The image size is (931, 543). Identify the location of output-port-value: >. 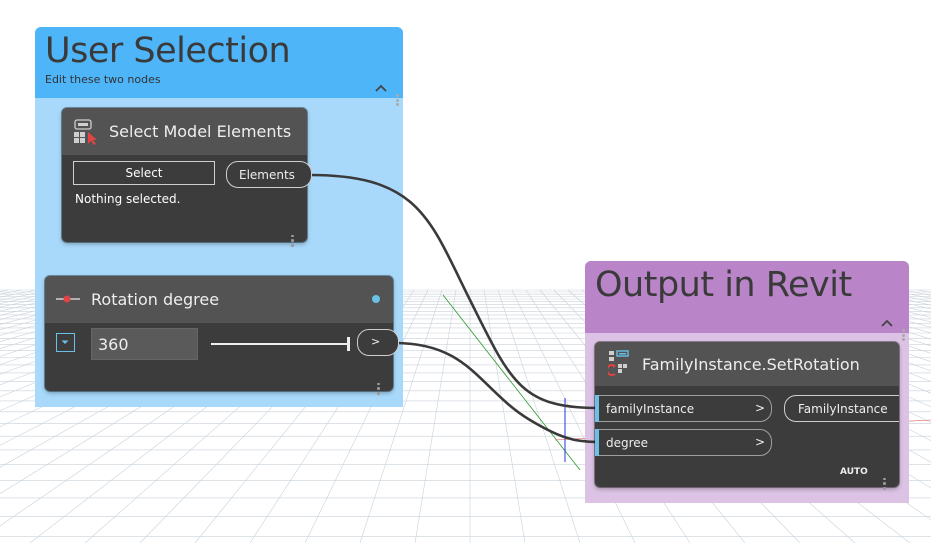
(378, 342).